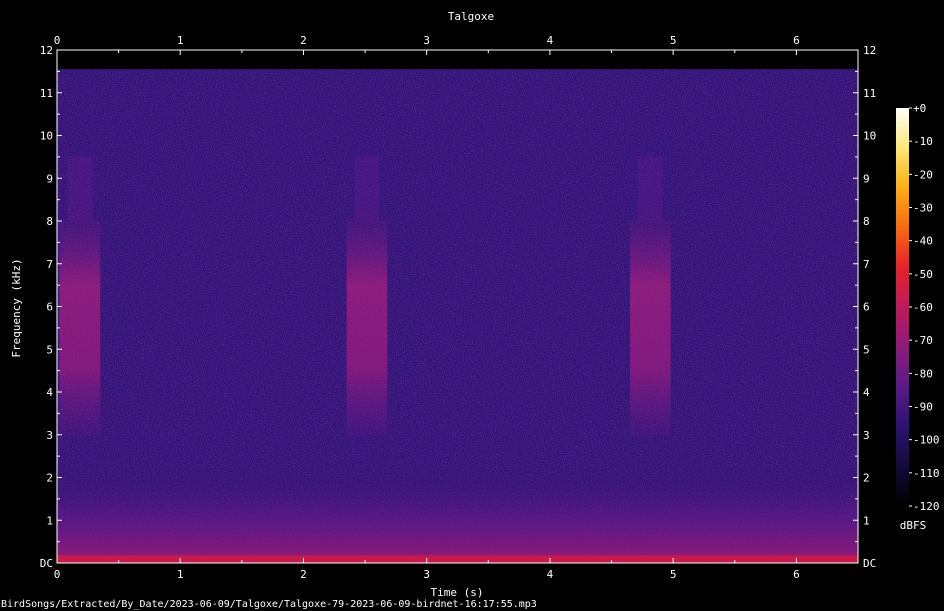 Image resolution: width=944 pixels, height=611 pixels. What do you see at coordinates (16, 307) in the screenshot?
I see `y-axis-label: Frequency (kHz)` at bounding box center [16, 307].